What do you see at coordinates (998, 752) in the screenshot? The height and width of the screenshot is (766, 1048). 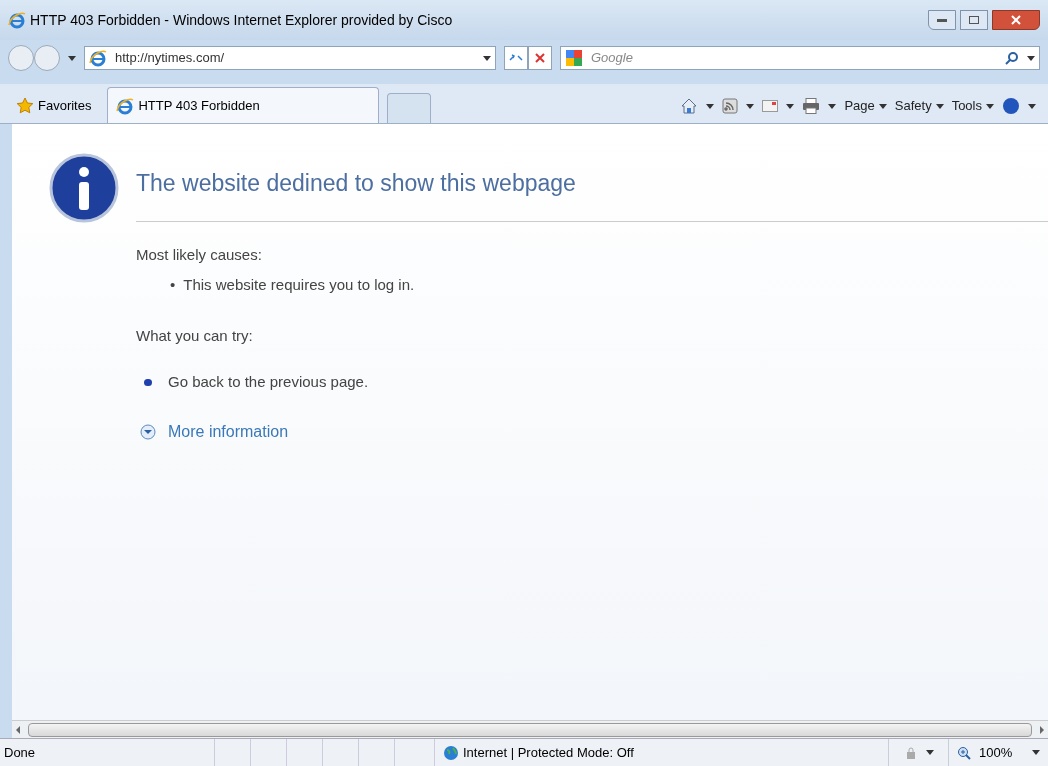 I see `zoom-button: 100%` at bounding box center [998, 752].